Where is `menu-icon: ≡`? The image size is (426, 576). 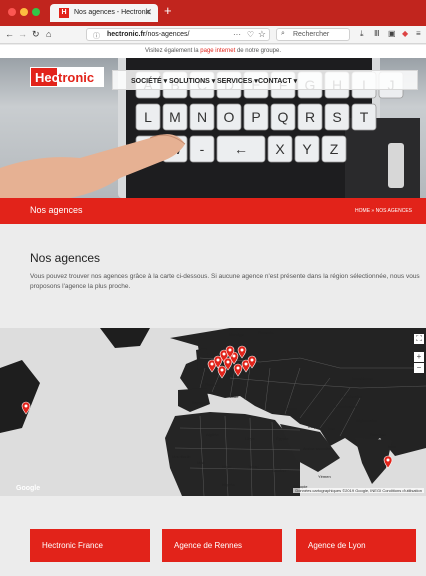
menu-icon: ≡ is located at coordinates (418, 33).